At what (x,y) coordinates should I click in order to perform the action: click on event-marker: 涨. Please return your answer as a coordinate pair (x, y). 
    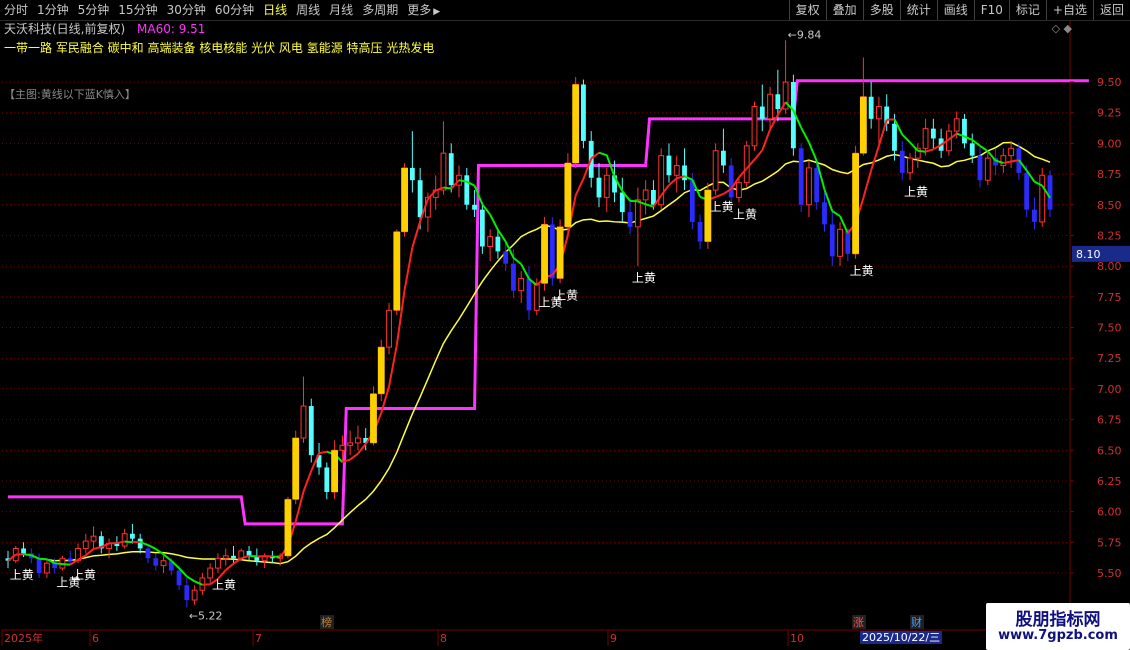
    Looking at the image, I should click on (858, 622).